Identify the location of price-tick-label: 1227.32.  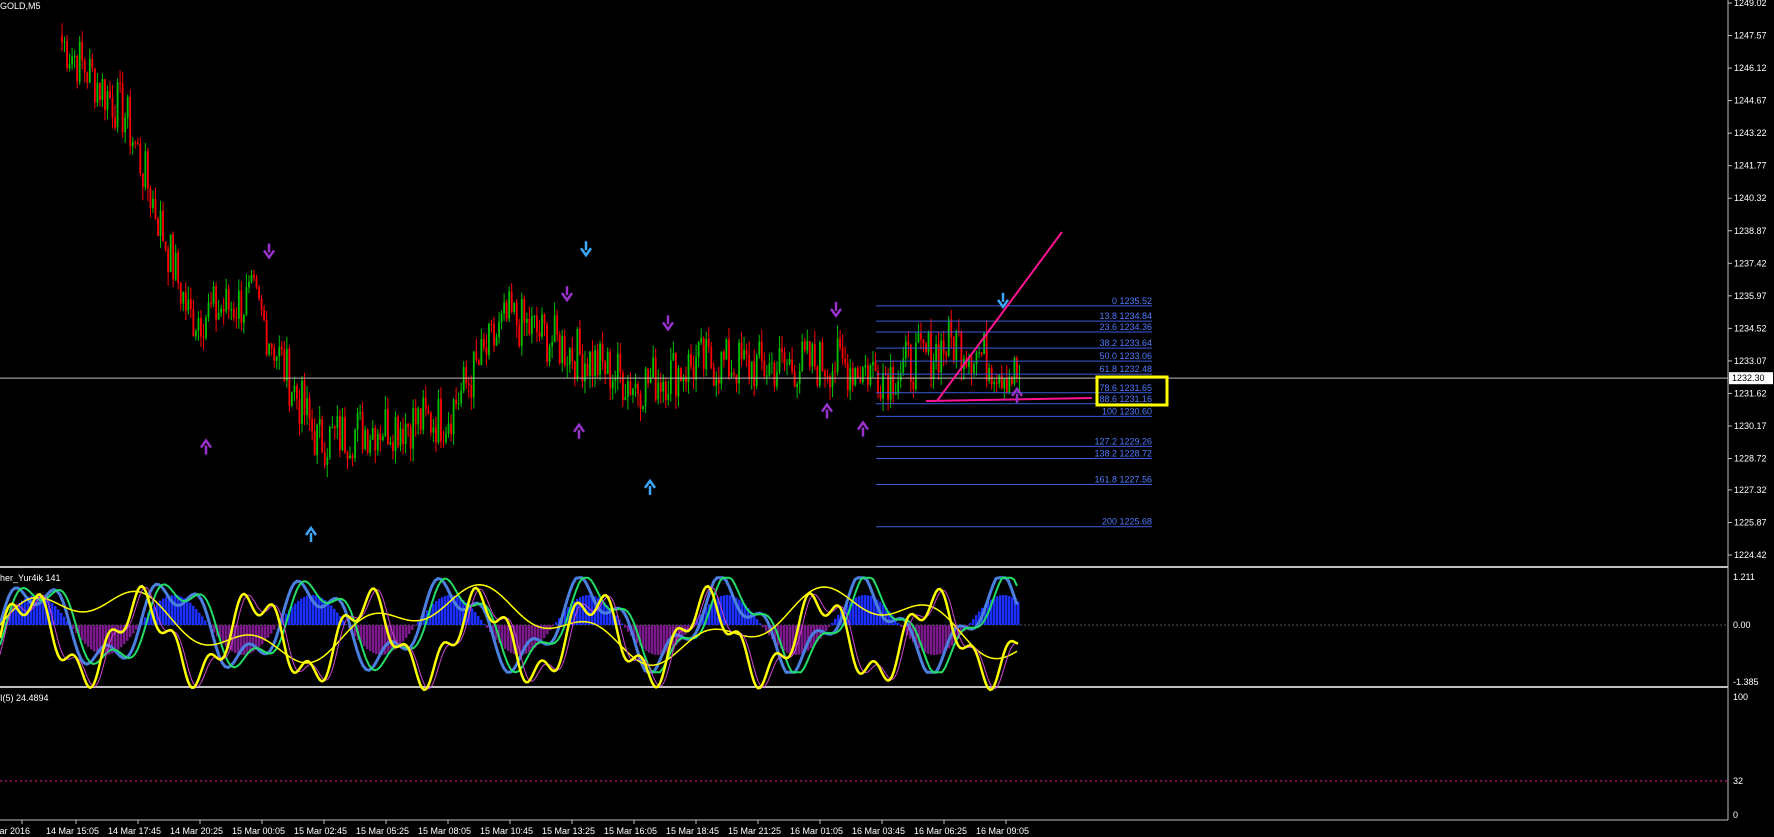
(1750, 490).